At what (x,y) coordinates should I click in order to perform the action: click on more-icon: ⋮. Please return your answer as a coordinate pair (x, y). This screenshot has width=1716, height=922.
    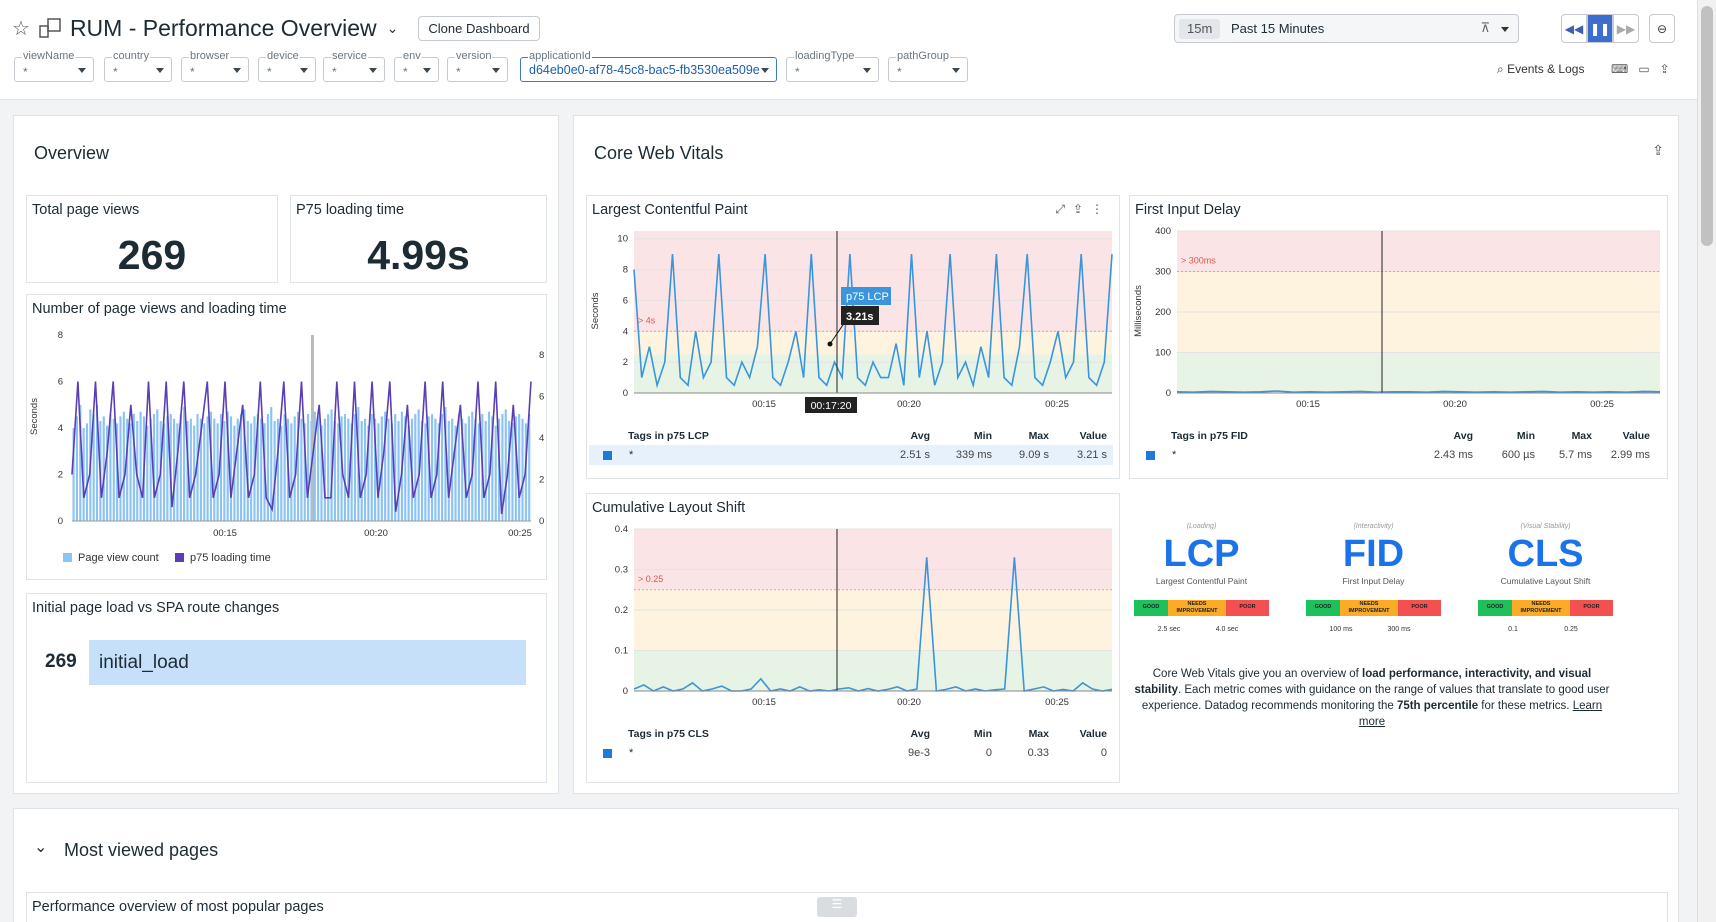
    Looking at the image, I should click on (1101, 209).